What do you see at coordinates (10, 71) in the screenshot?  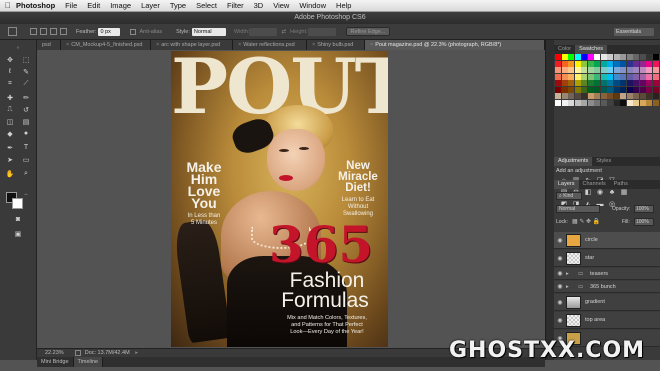 I see `lasso-tool-icon: ℓ` at bounding box center [10, 71].